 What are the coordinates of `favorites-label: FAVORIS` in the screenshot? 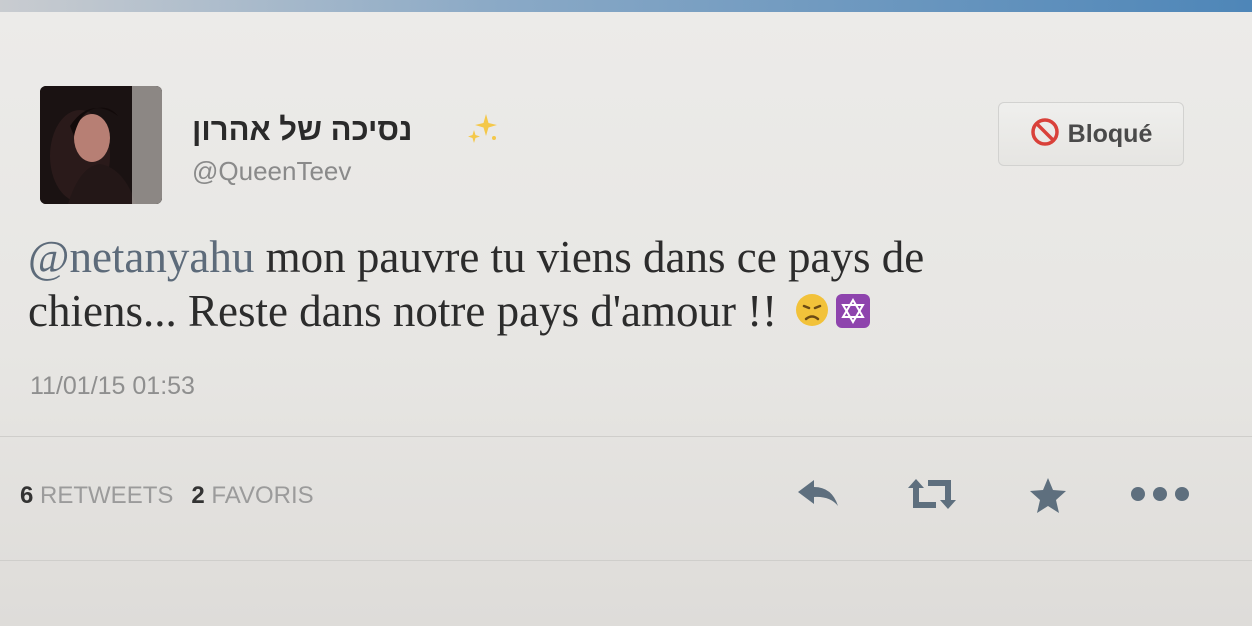 It's located at (262, 495).